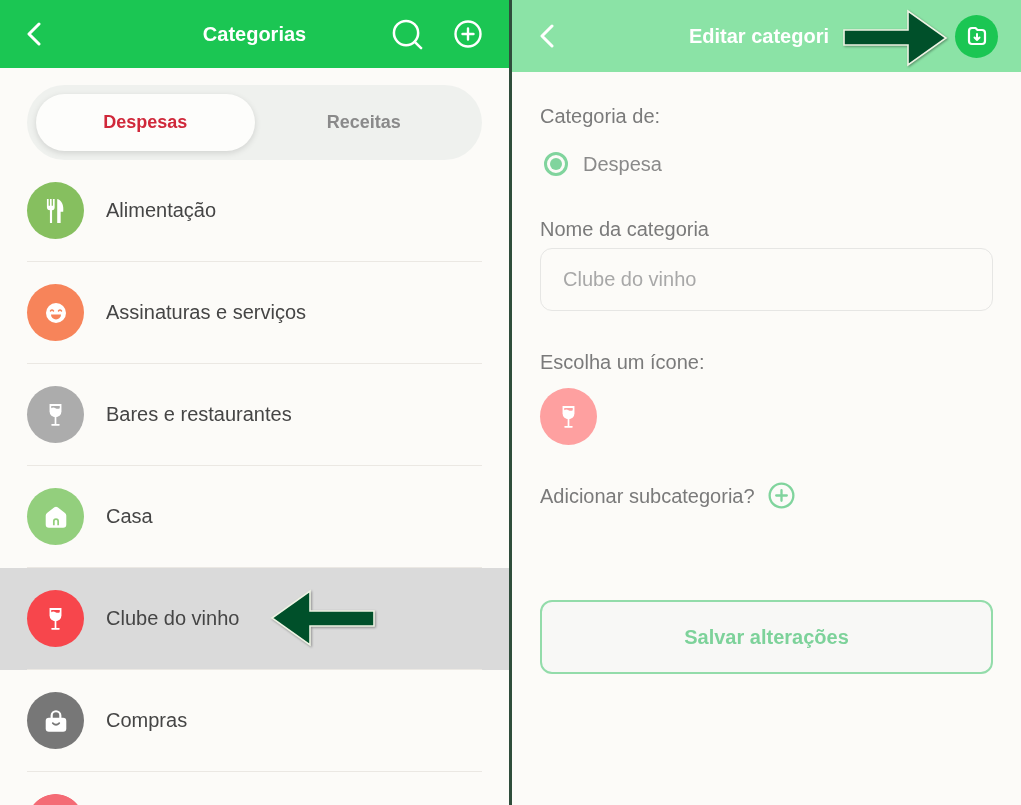 The height and width of the screenshot is (805, 1021). What do you see at coordinates (147, 720) in the screenshot?
I see `category-name: Compras` at bounding box center [147, 720].